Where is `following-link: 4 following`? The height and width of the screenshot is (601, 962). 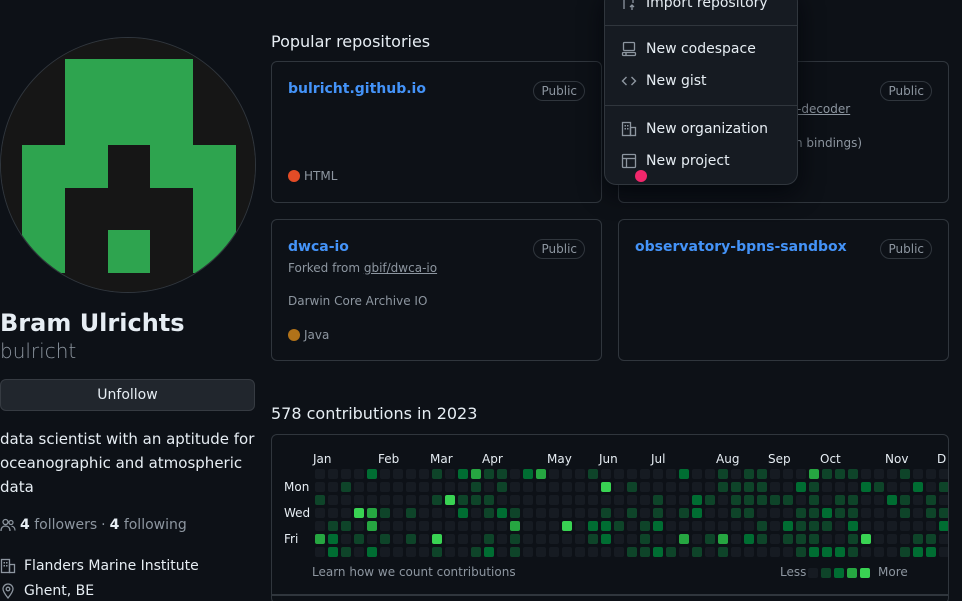
following-link: 4 following is located at coordinates (148, 525).